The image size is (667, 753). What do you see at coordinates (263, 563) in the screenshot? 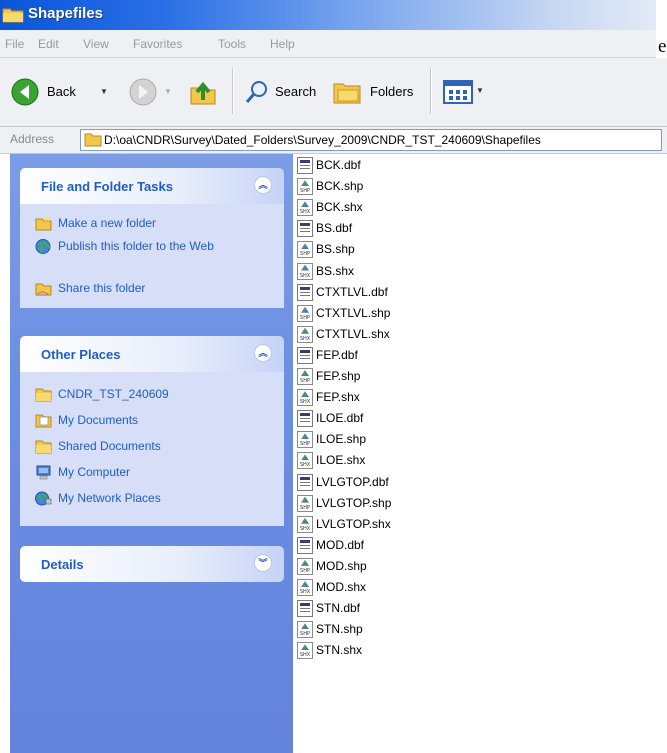
I see `expand-icon: ︾` at bounding box center [263, 563].